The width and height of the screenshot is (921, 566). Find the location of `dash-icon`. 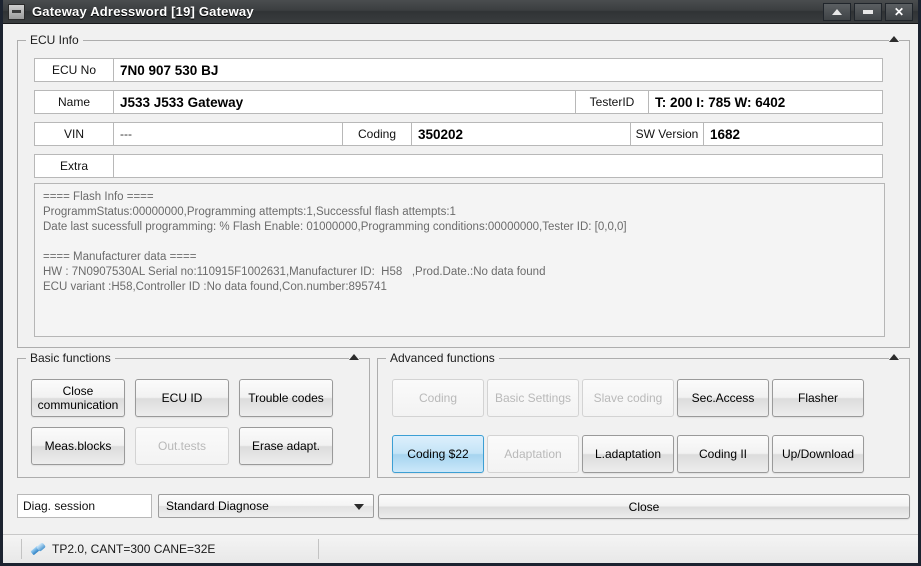

dash-icon is located at coordinates (868, 11).